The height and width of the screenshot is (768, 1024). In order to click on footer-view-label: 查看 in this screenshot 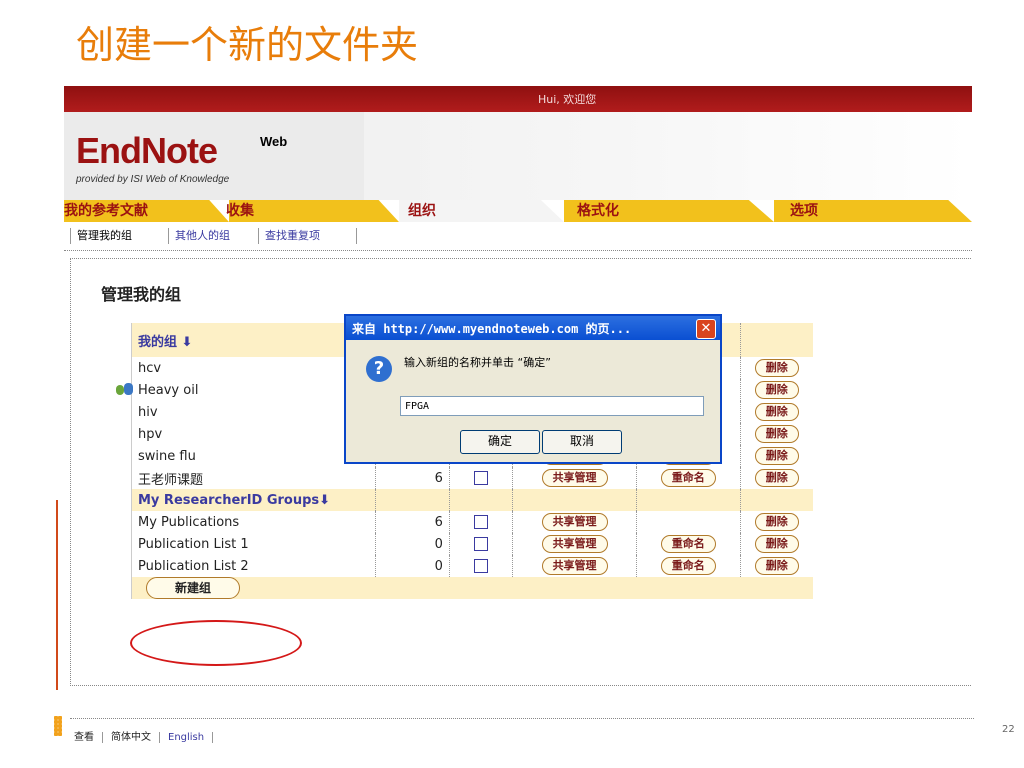, I will do `click(84, 737)`.